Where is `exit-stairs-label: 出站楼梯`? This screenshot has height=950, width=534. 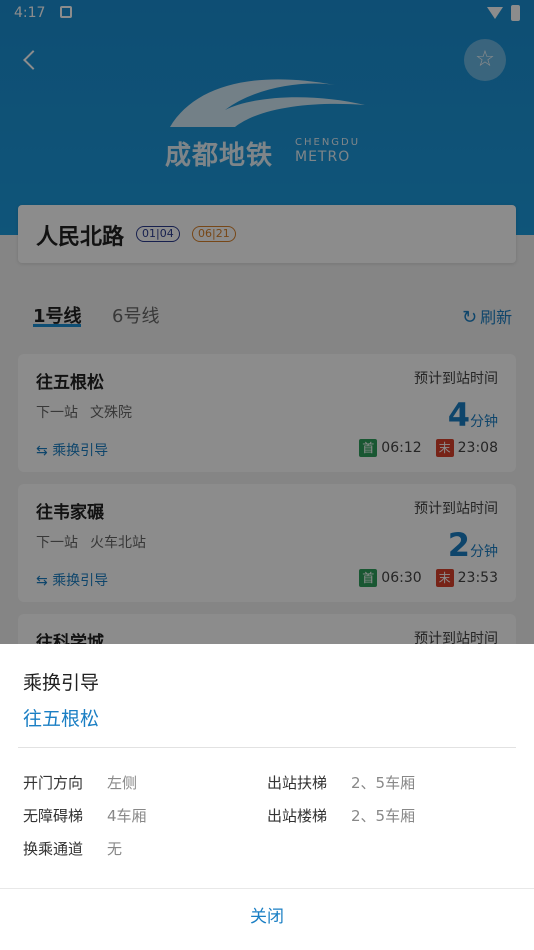
exit-stairs-label: 出站楼梯 is located at coordinates (297, 816).